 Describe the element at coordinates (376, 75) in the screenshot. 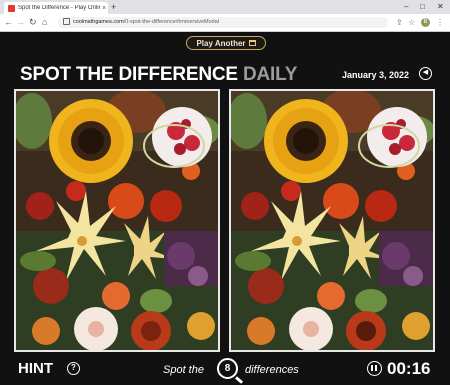

I see `puzzle-date: January 3, 2022` at that location.